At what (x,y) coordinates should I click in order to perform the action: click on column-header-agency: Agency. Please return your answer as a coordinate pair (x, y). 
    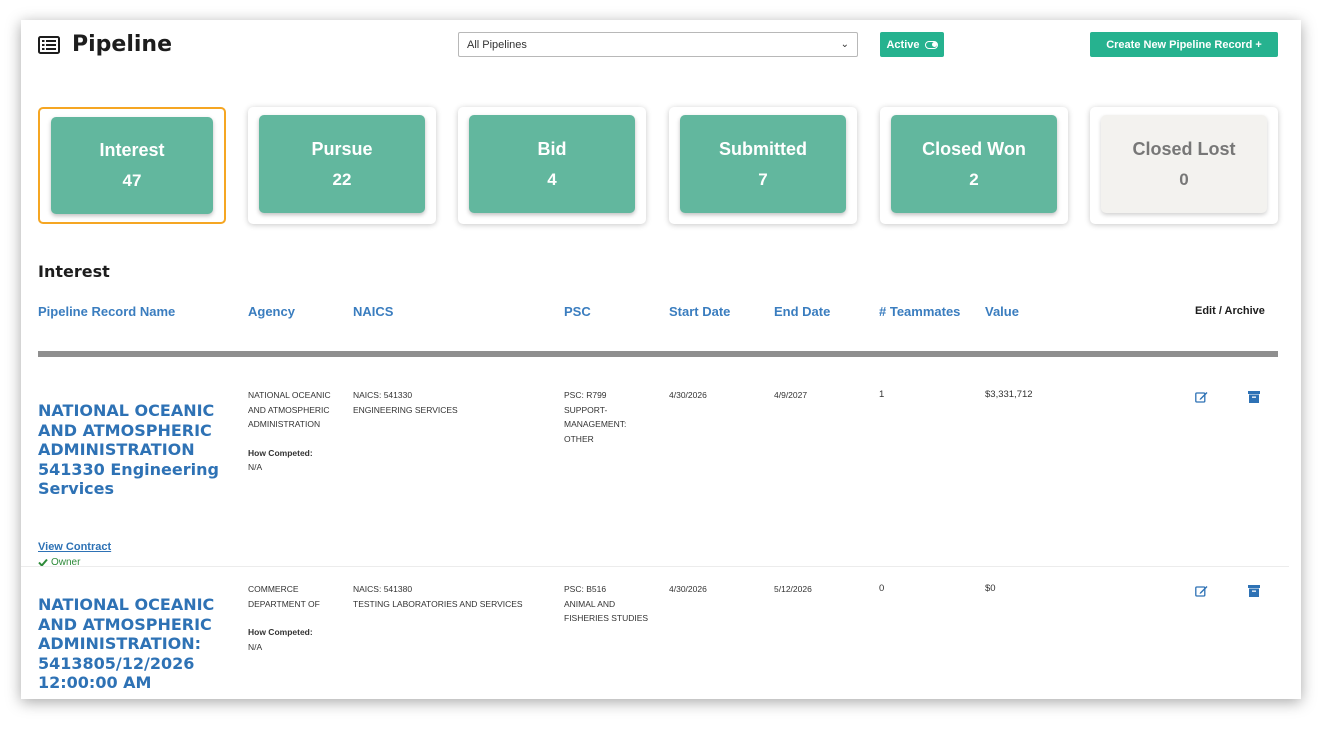
    Looking at the image, I should click on (271, 311).